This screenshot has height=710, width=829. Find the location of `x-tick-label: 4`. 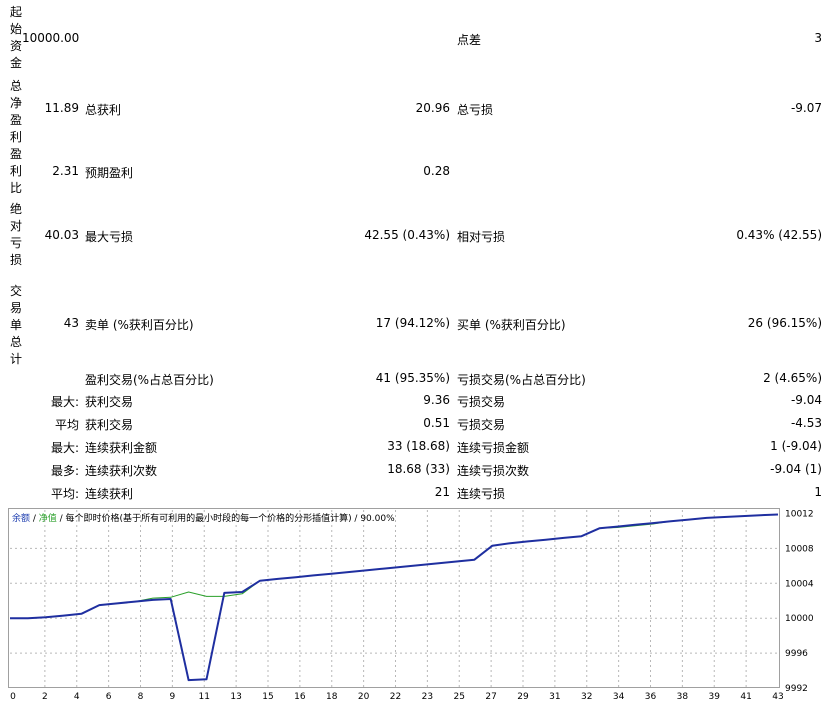

x-tick-label: 4 is located at coordinates (77, 697).